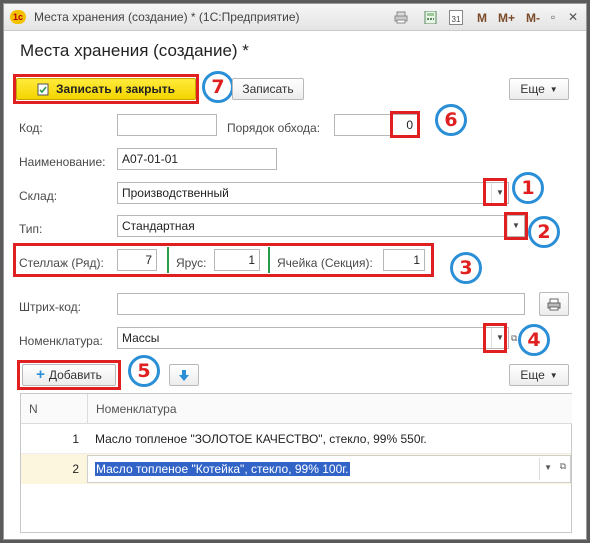  Describe the element at coordinates (451, 120) in the screenshot. I see `annotation-circle-6: 6` at that location.